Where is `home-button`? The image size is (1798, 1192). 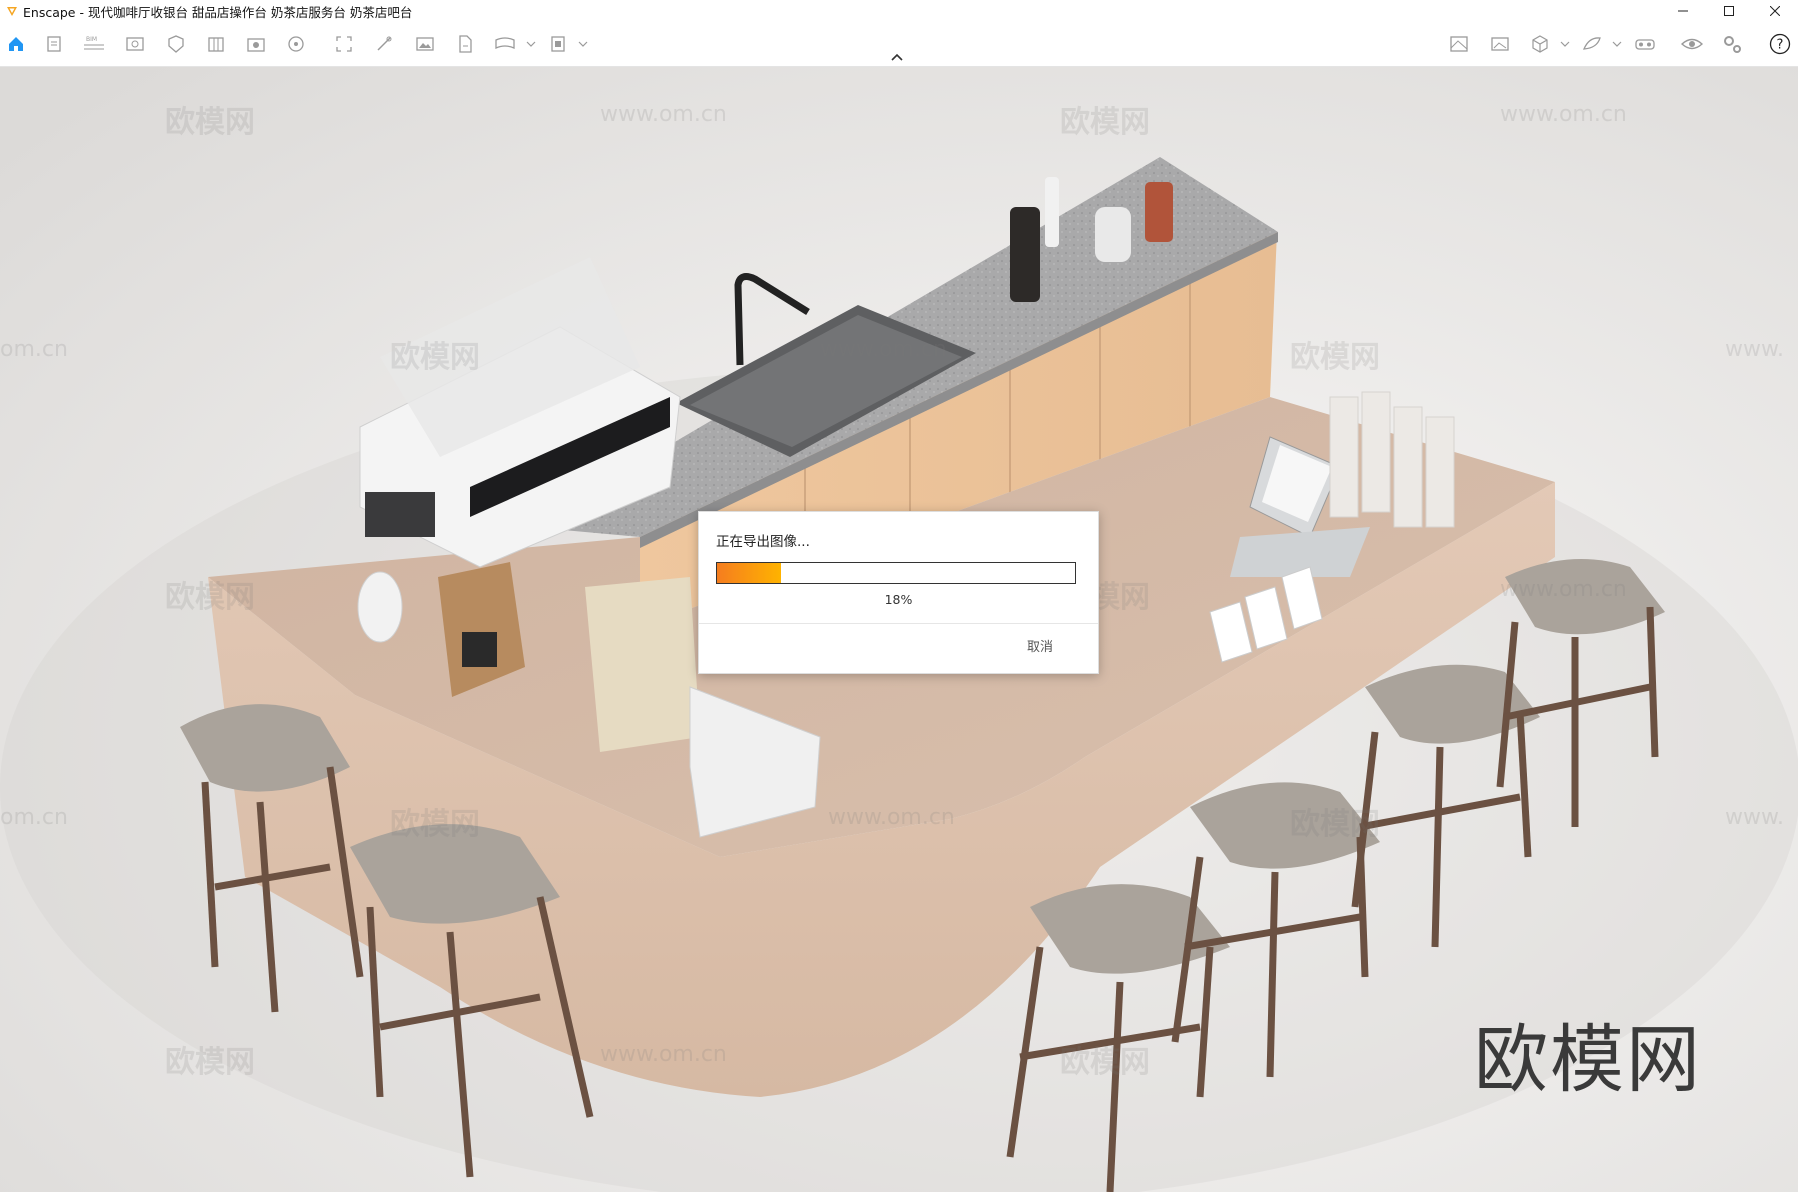 home-button is located at coordinates (16, 44).